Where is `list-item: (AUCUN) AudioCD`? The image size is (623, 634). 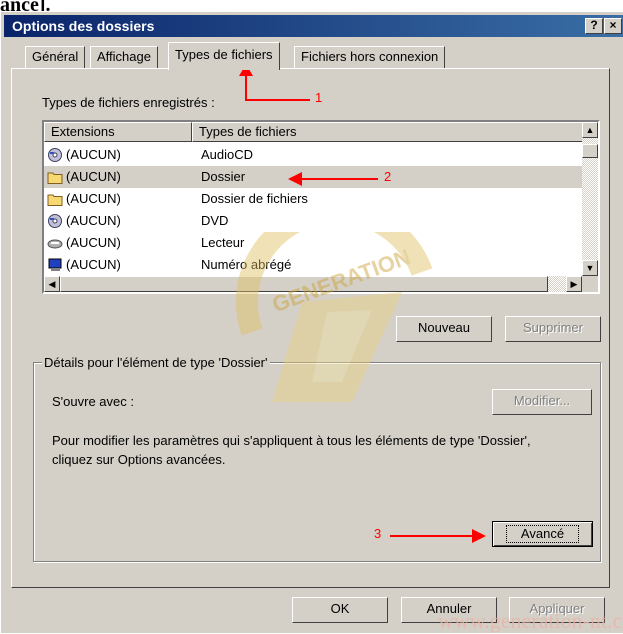 list-item: (AUCUN) AudioCD is located at coordinates (313, 155).